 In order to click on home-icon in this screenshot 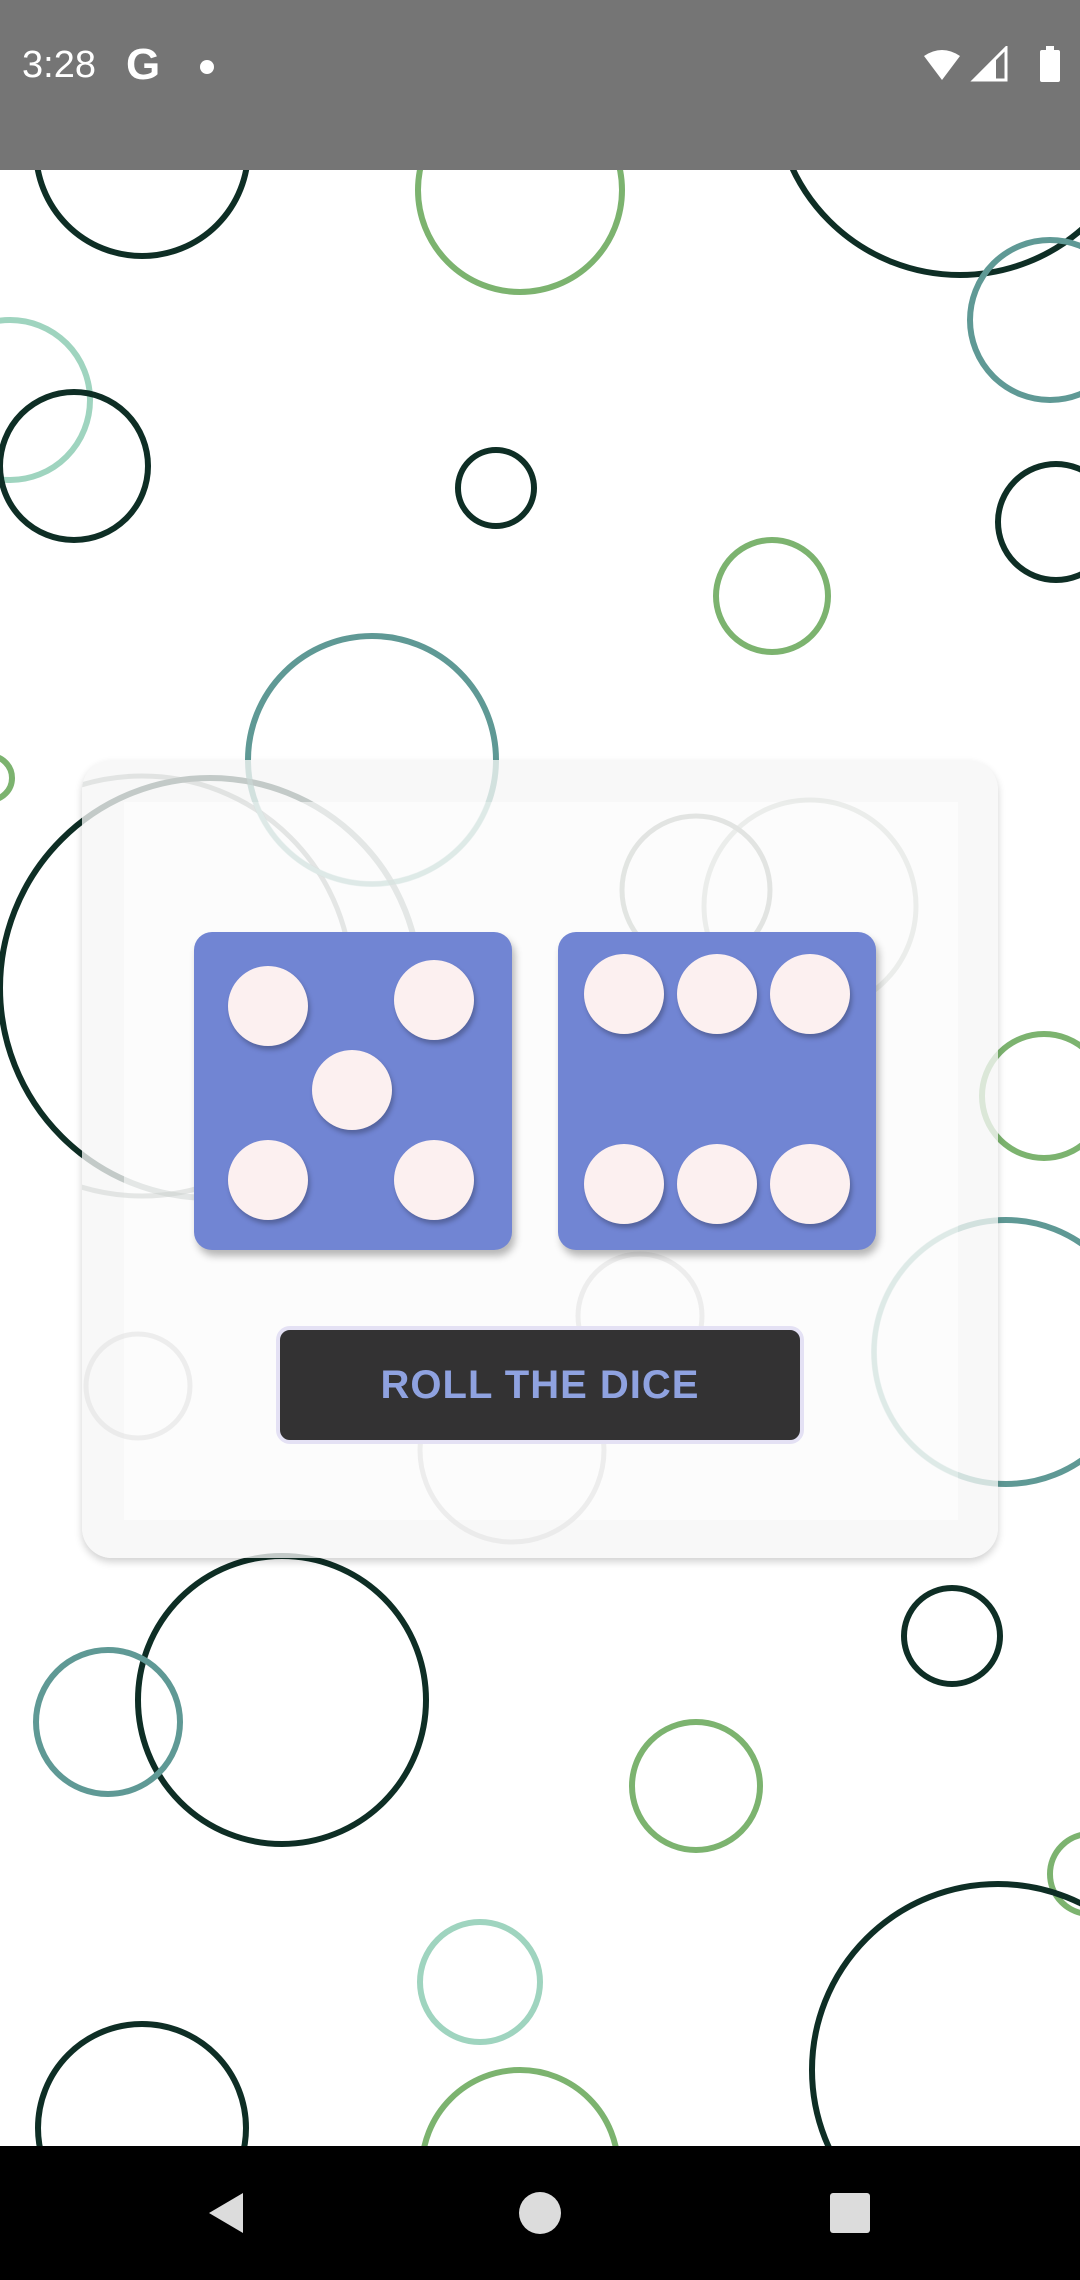, I will do `click(540, 2213)`.